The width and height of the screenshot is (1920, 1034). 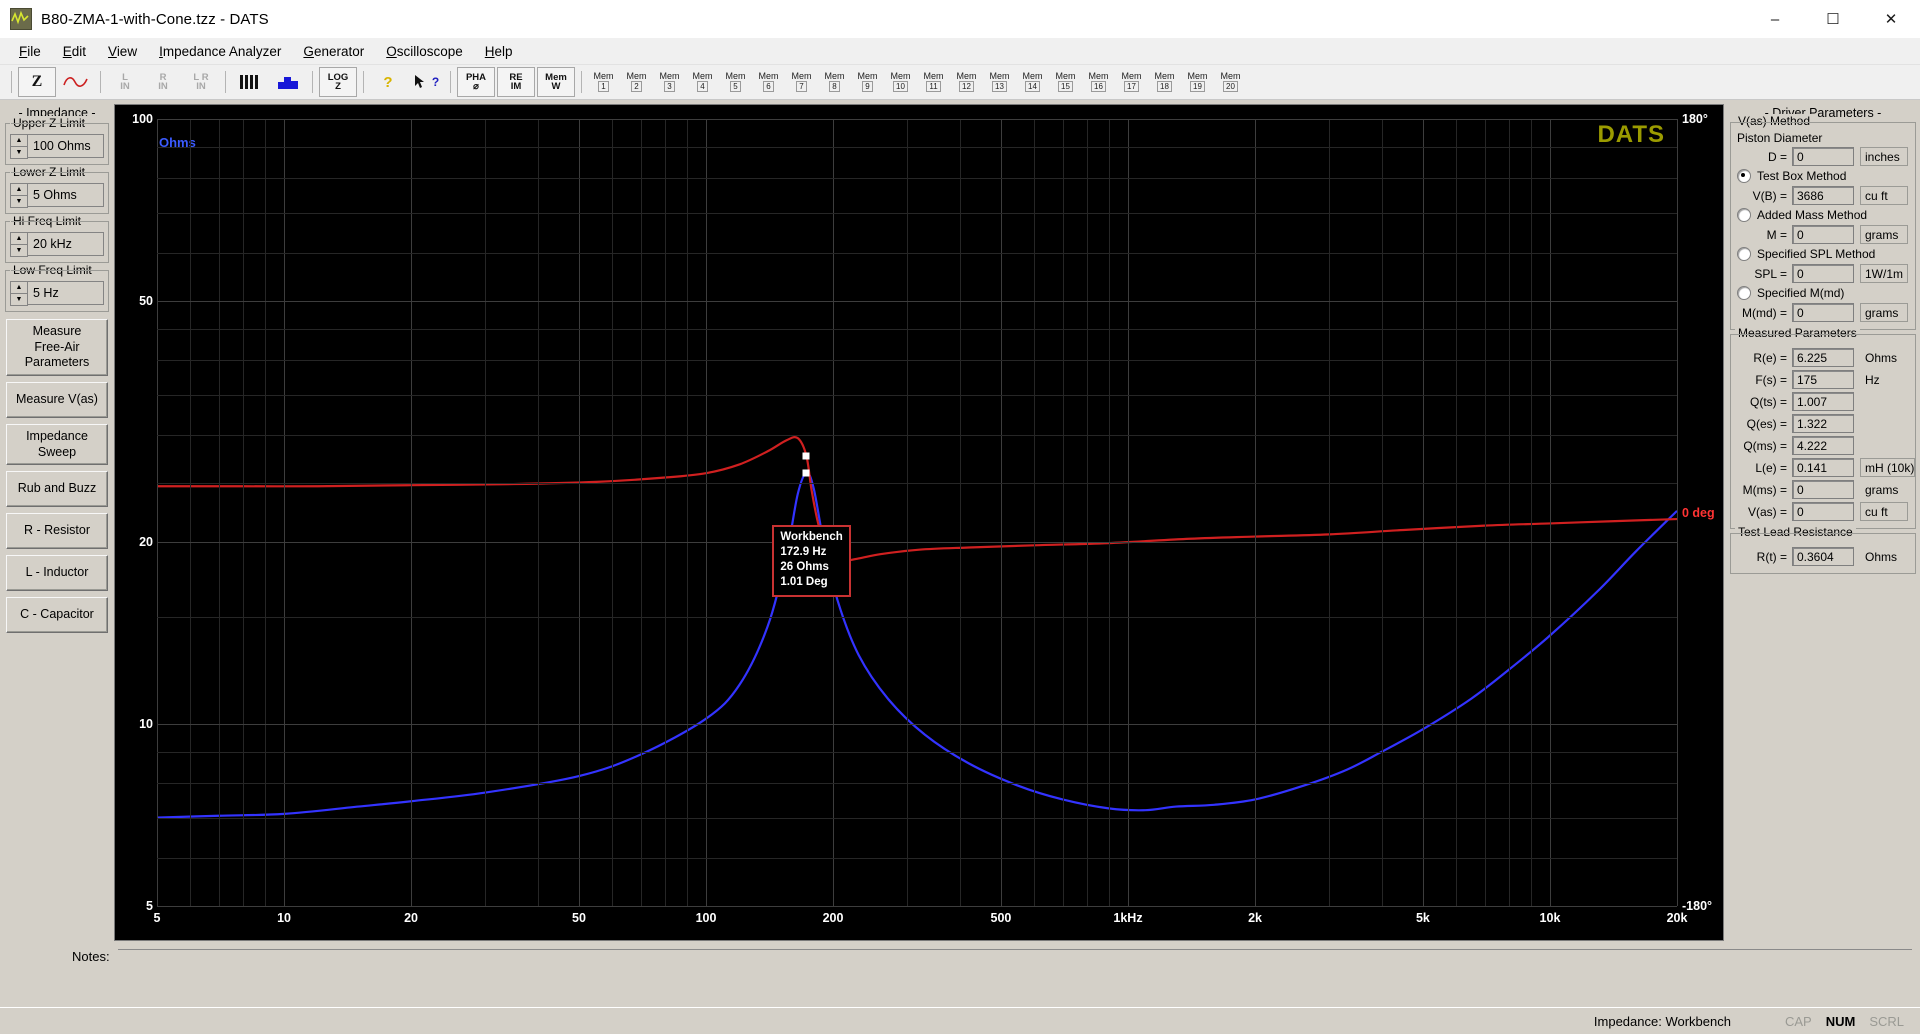 I want to click on low-freq-limit-up-arrow: ▲, so click(x=19, y=287).